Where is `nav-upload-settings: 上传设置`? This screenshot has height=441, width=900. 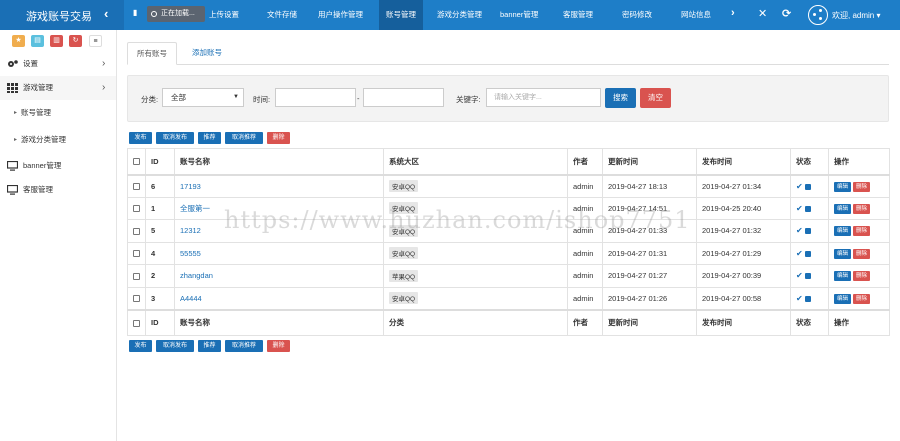
nav-upload-settings: 上传设置 is located at coordinates (224, 15).